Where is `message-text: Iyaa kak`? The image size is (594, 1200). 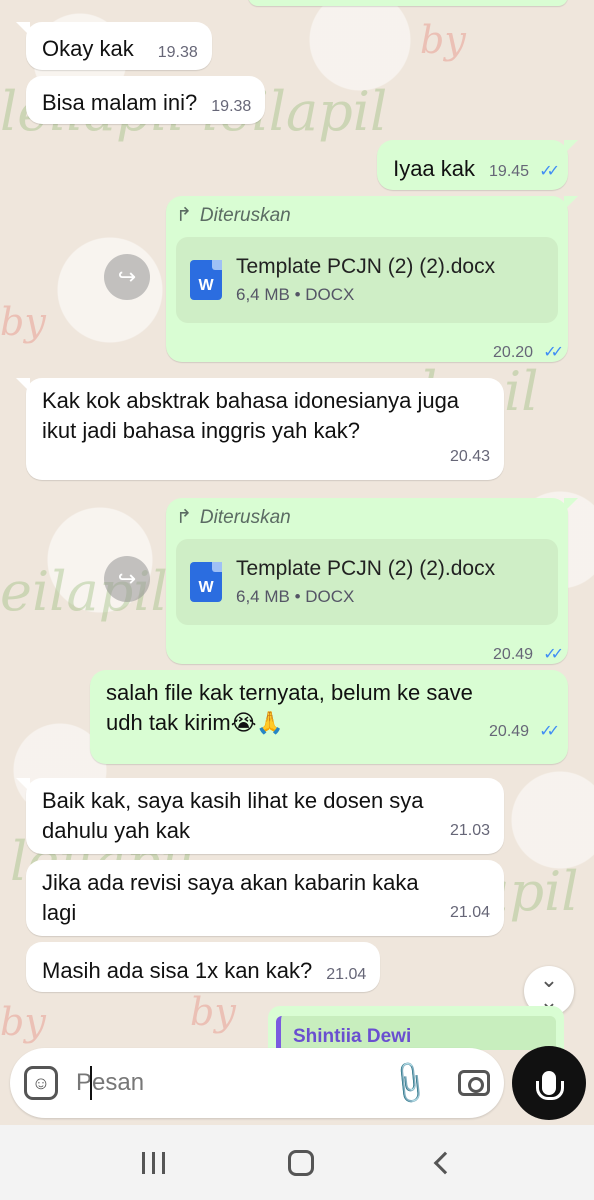 message-text: Iyaa kak is located at coordinates (434, 168).